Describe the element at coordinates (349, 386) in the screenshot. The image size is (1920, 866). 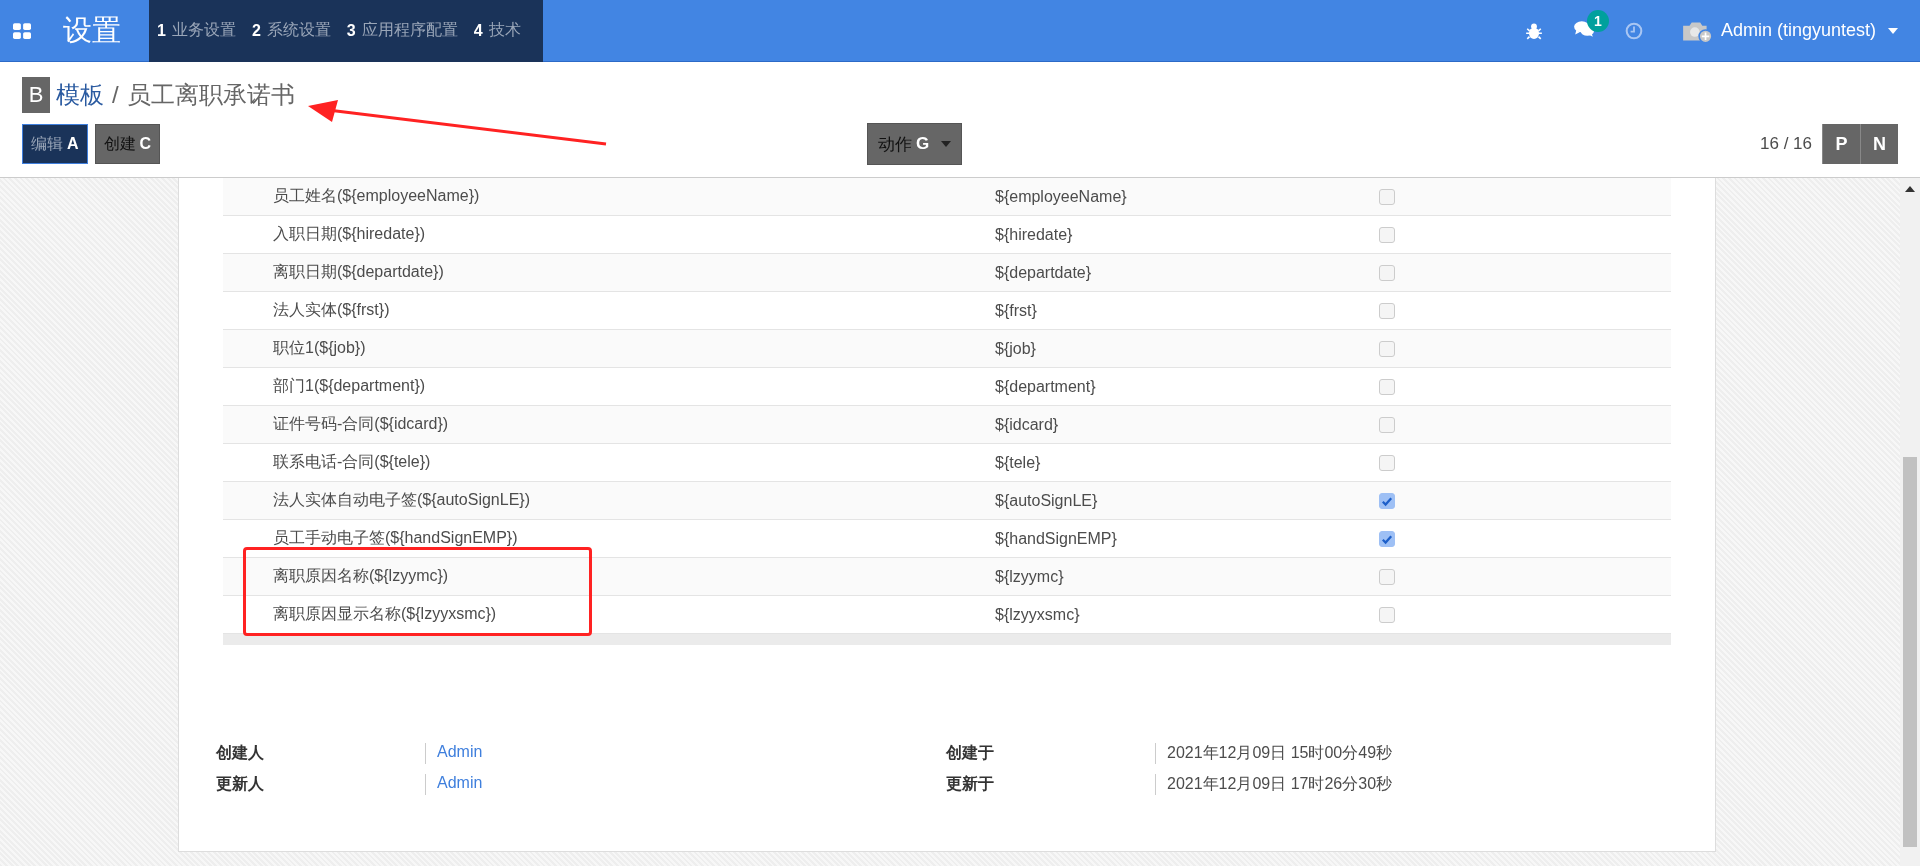
I see `table-cell-text: 部门1(${department})` at that location.